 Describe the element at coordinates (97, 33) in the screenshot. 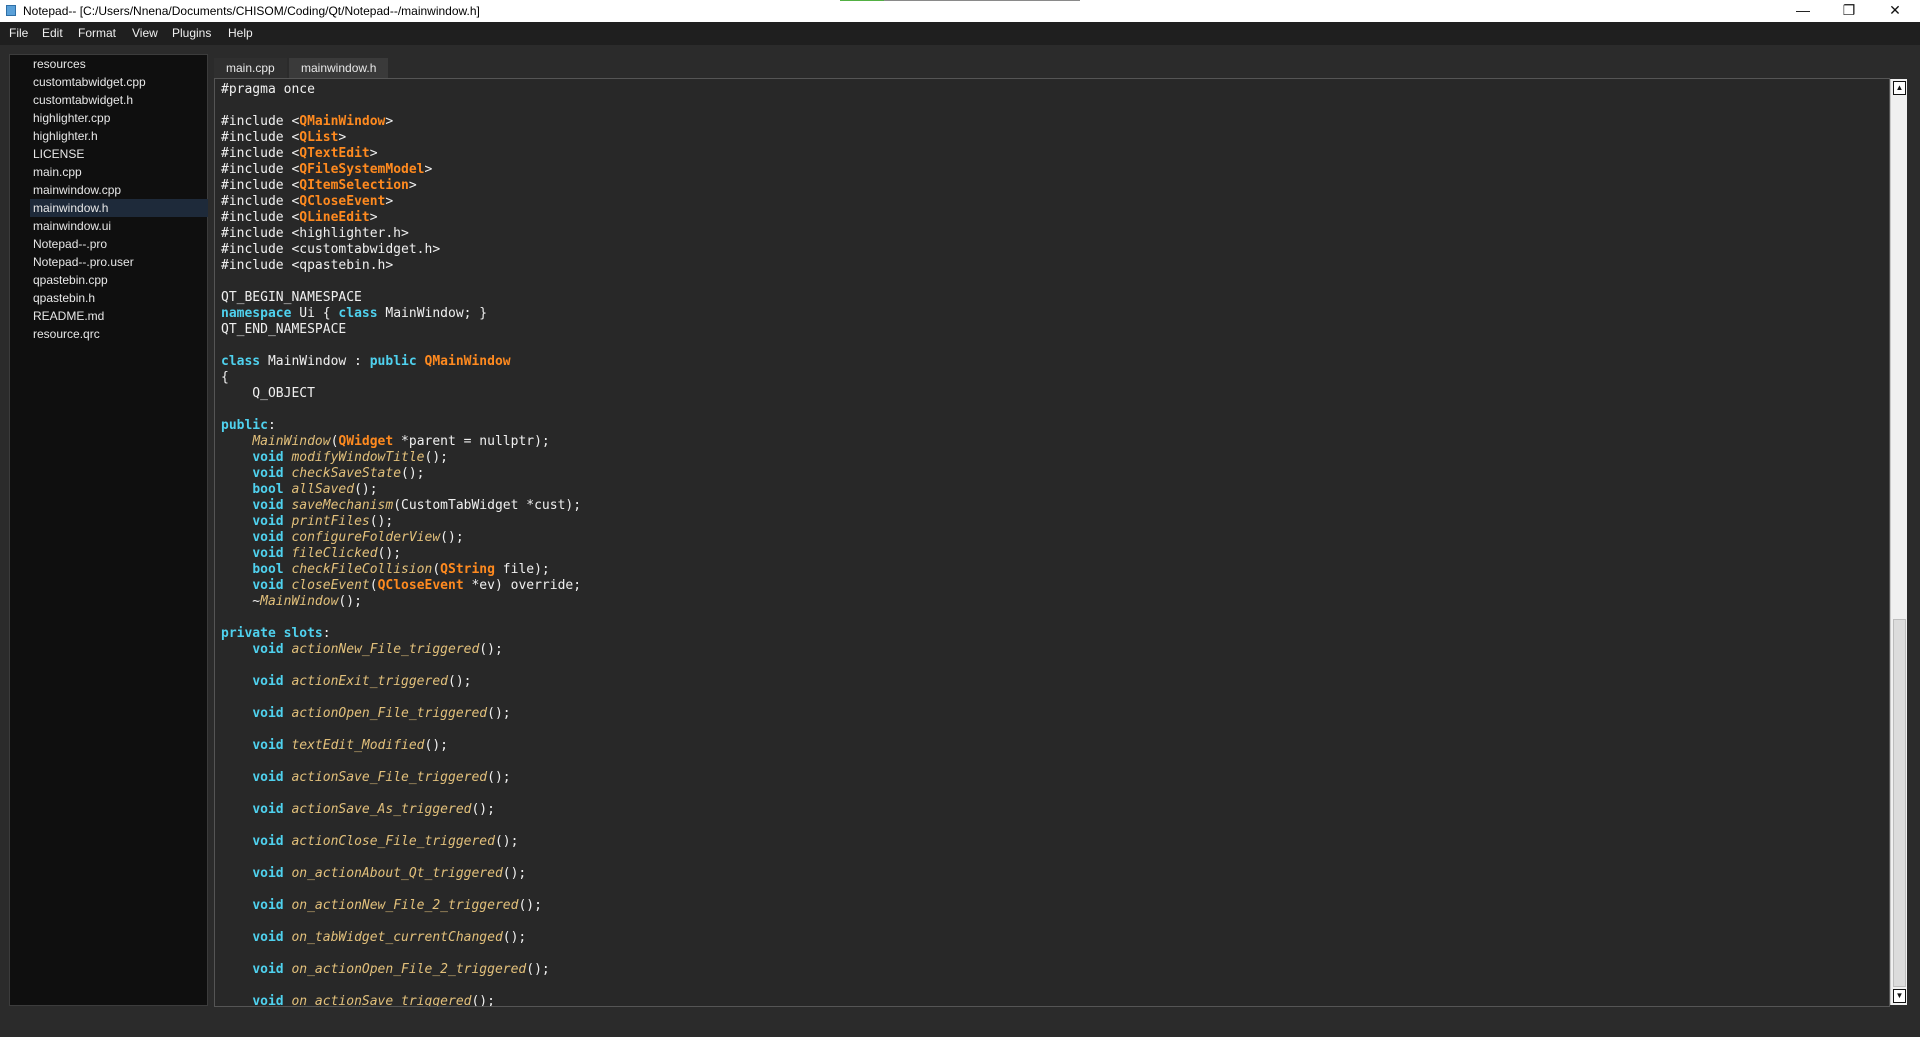

I see `menu-format: Format` at that location.